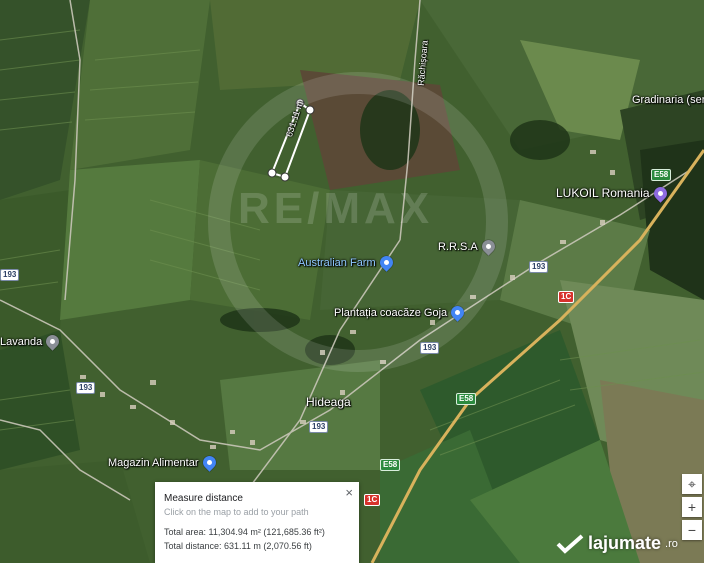  Describe the element at coordinates (458, 246) in the screenshot. I see `poi-rrsa-label: R.R.S.A` at that location.